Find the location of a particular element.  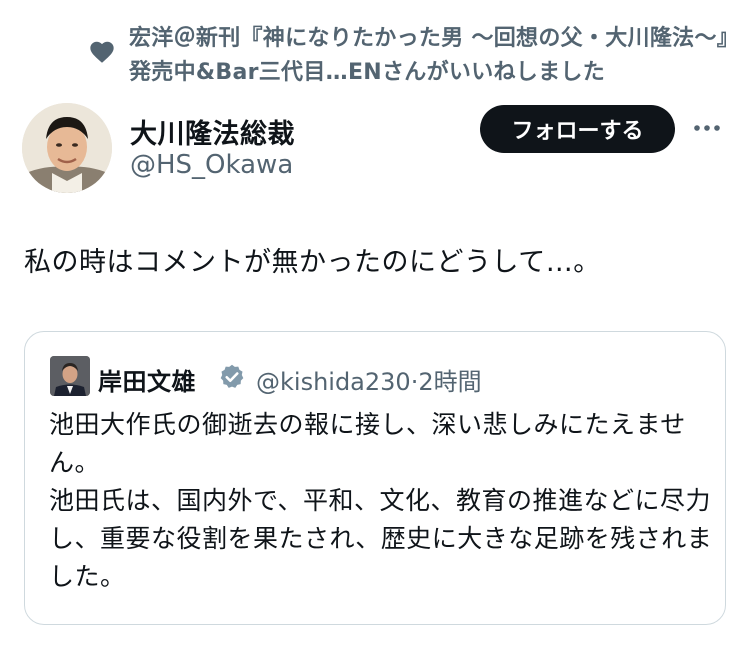

quoted-handle: @kishida230 is located at coordinates (333, 382).